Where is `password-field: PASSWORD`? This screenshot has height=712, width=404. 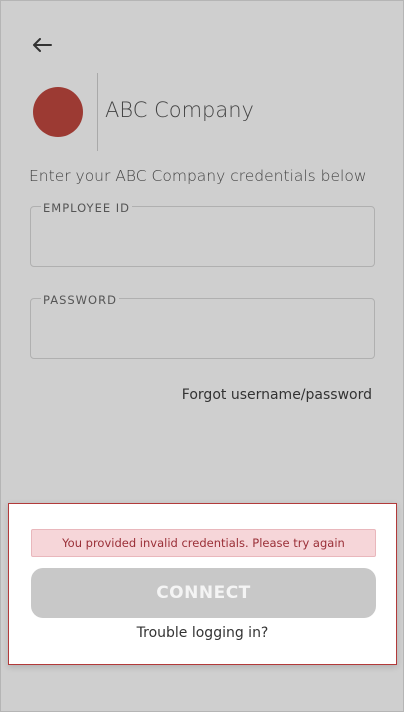
password-field: PASSWORD is located at coordinates (202, 326).